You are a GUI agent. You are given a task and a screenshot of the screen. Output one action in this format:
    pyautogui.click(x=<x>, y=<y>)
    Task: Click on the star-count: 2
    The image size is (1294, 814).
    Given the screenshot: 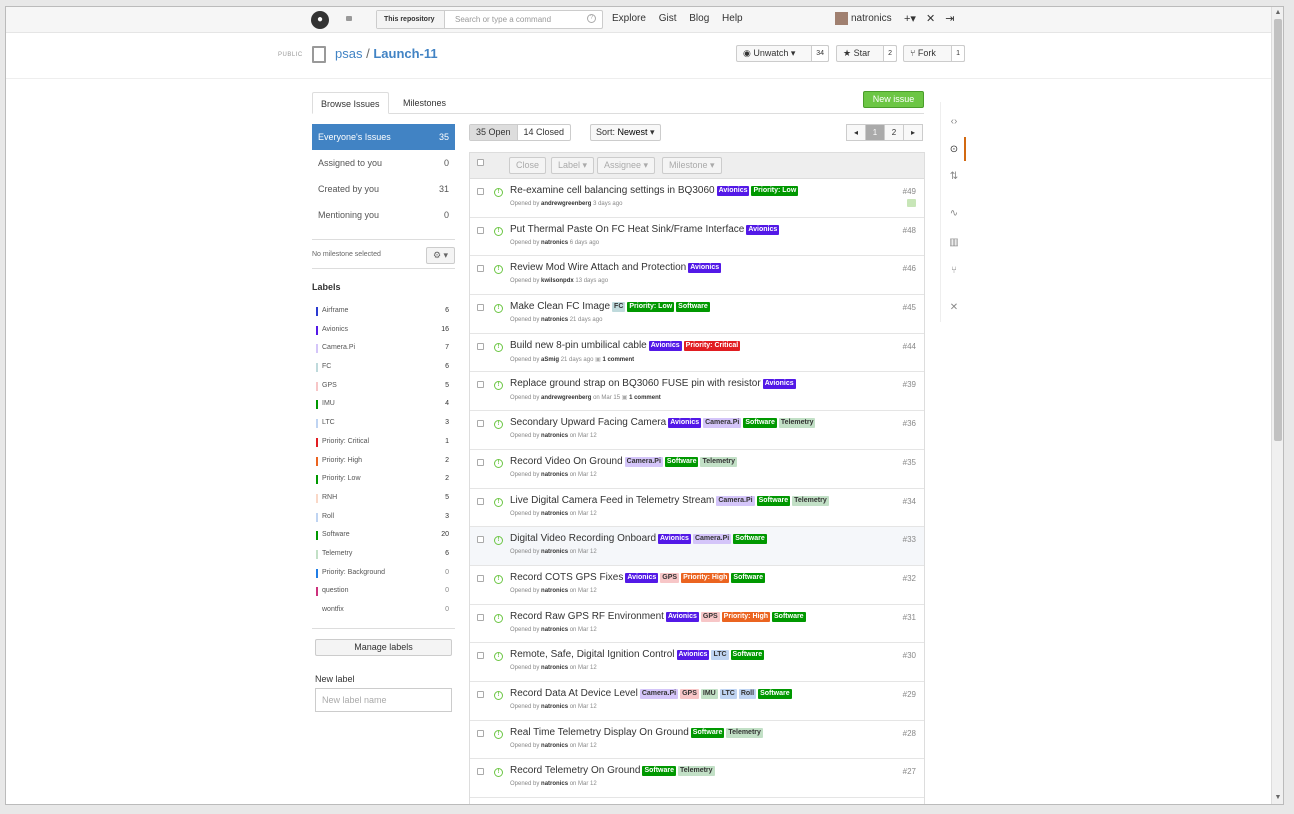 What is the action you would take?
    pyautogui.click(x=890, y=53)
    